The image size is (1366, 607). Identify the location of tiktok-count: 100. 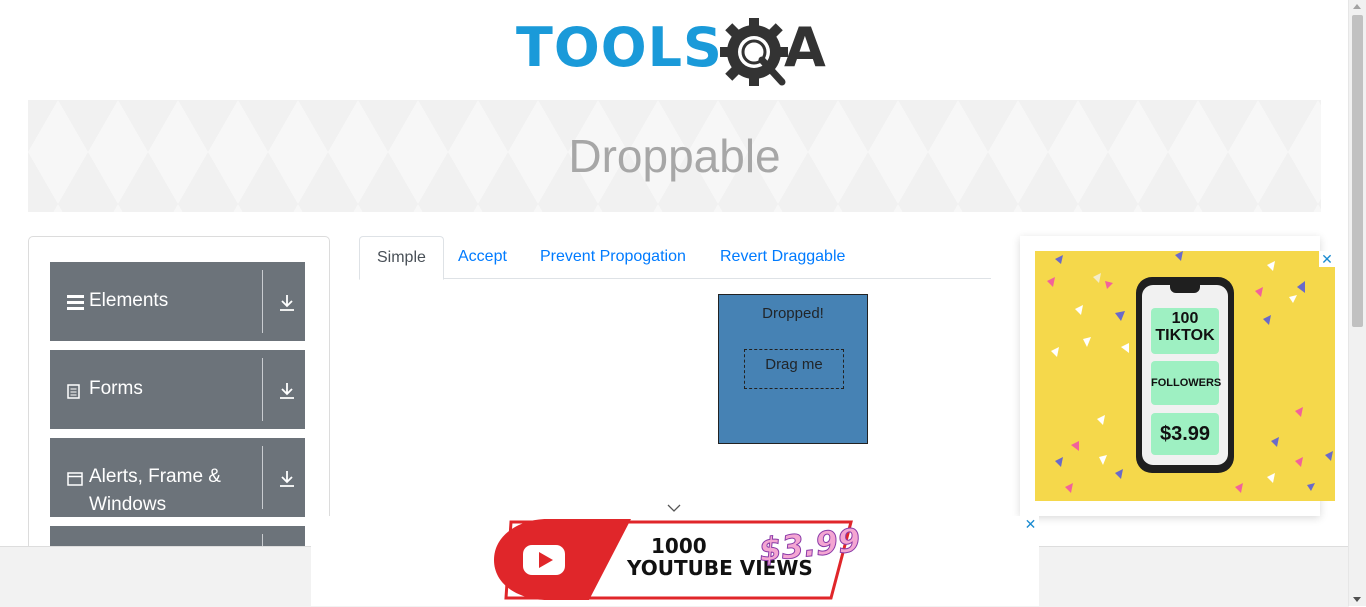
(1185, 318).